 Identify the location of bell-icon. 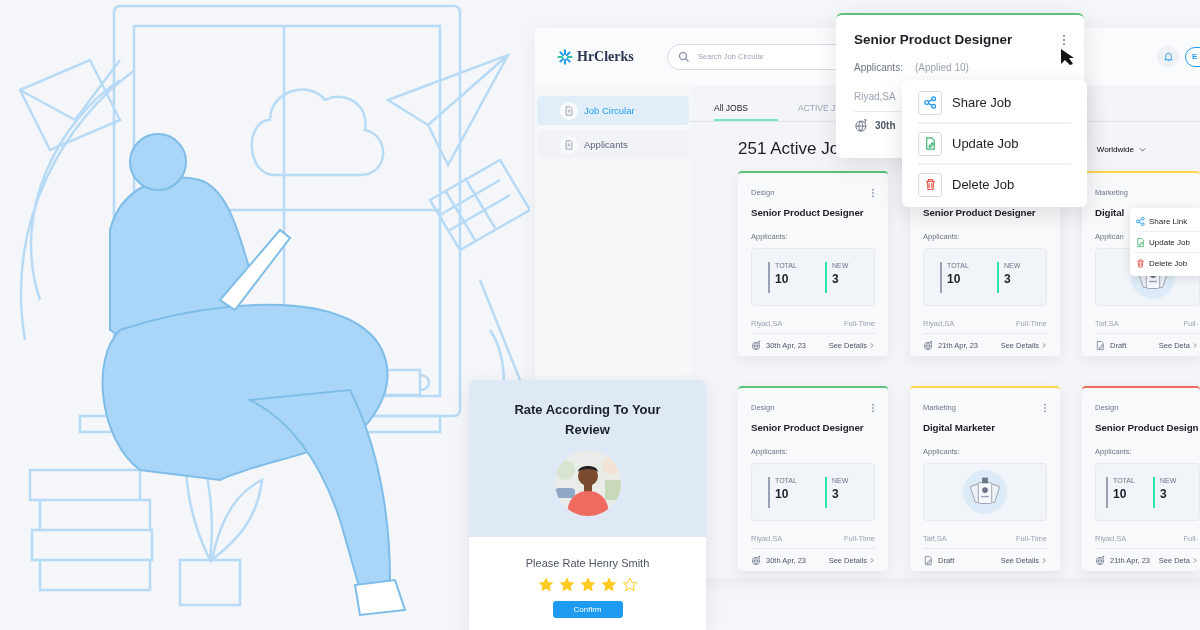
(1168, 56).